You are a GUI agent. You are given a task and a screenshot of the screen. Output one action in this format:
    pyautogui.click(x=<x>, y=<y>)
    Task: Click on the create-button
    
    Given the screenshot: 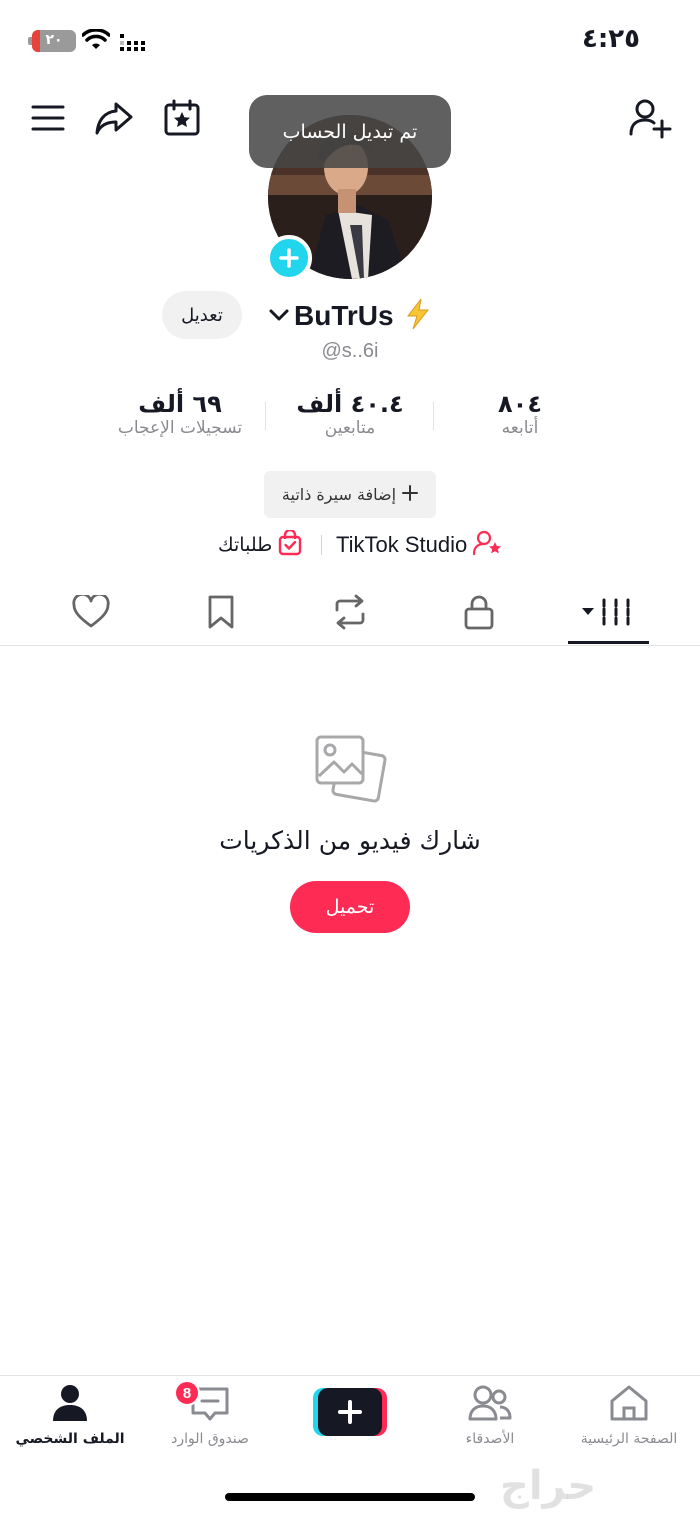 What is the action you would take?
    pyautogui.click(x=350, y=1412)
    